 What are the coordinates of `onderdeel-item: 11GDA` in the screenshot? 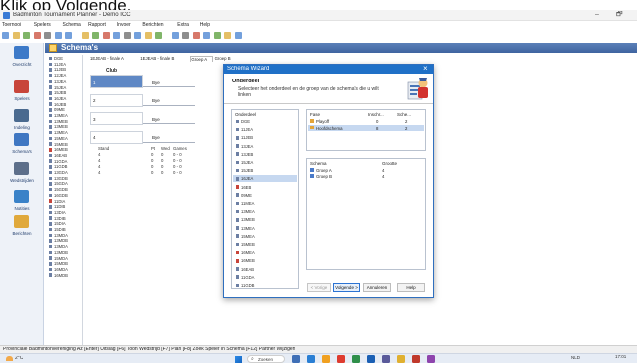 It's located at (247, 277).